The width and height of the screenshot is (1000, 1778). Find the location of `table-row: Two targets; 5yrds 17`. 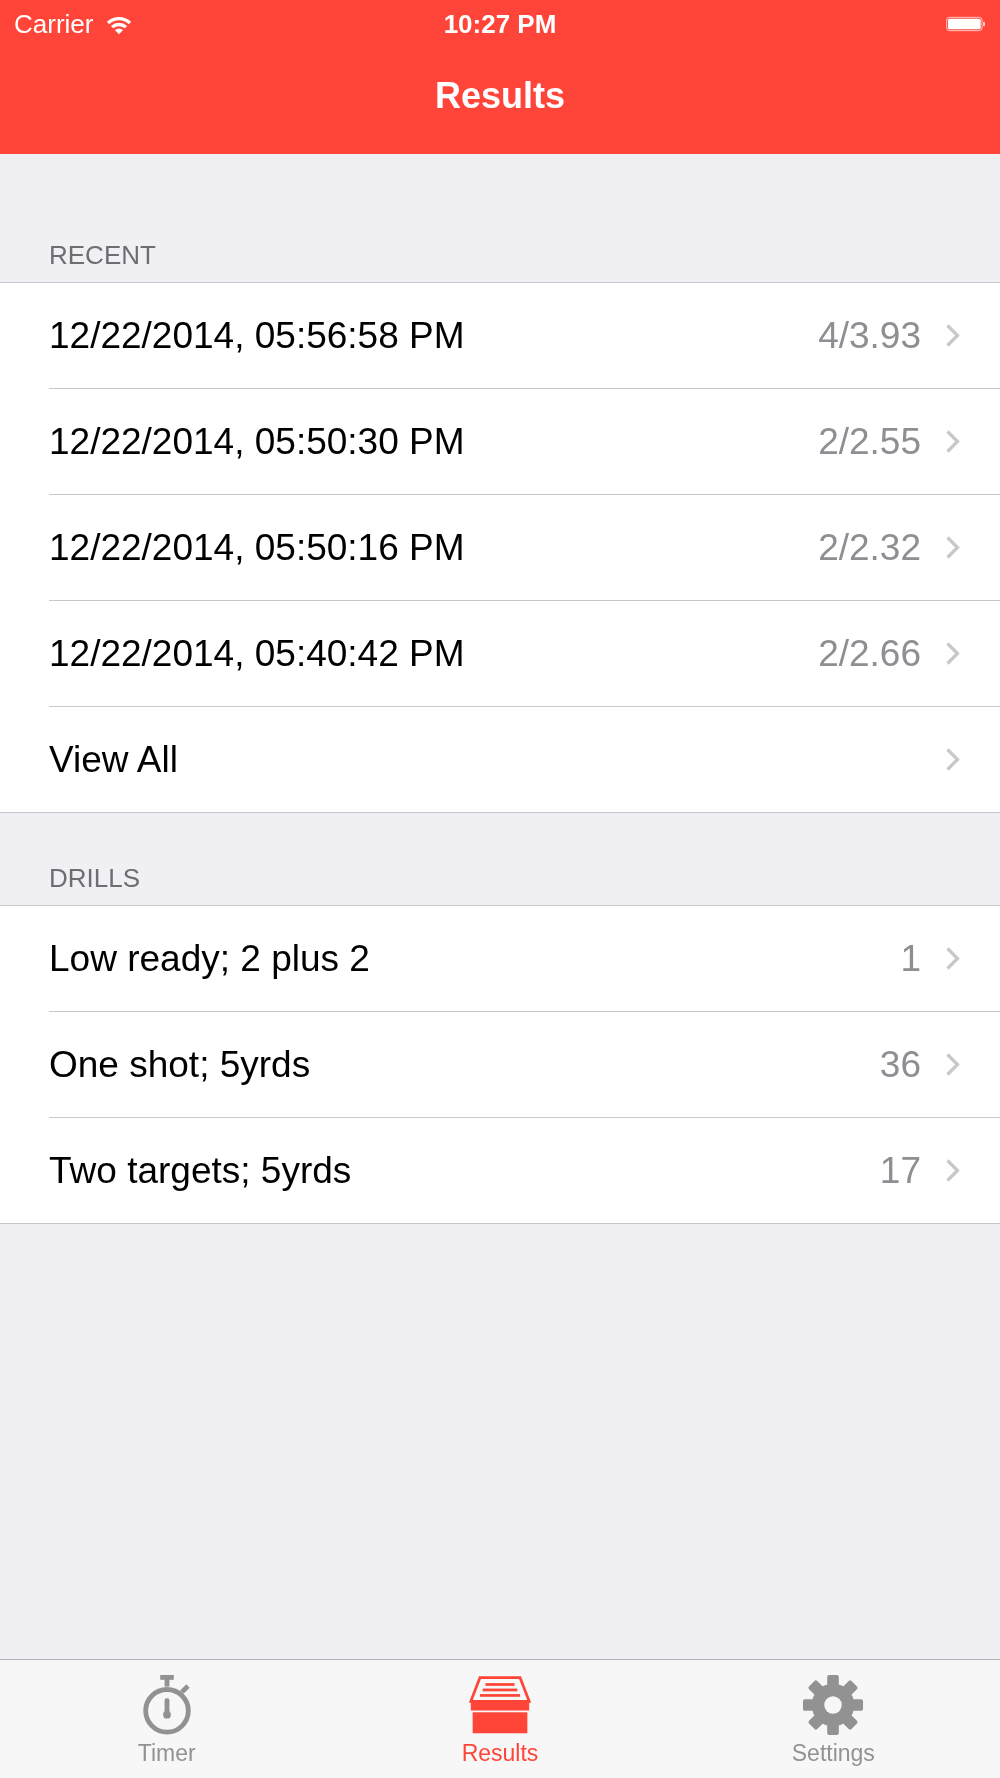

table-row: Two targets; 5yrds 17 is located at coordinates (500, 1170).